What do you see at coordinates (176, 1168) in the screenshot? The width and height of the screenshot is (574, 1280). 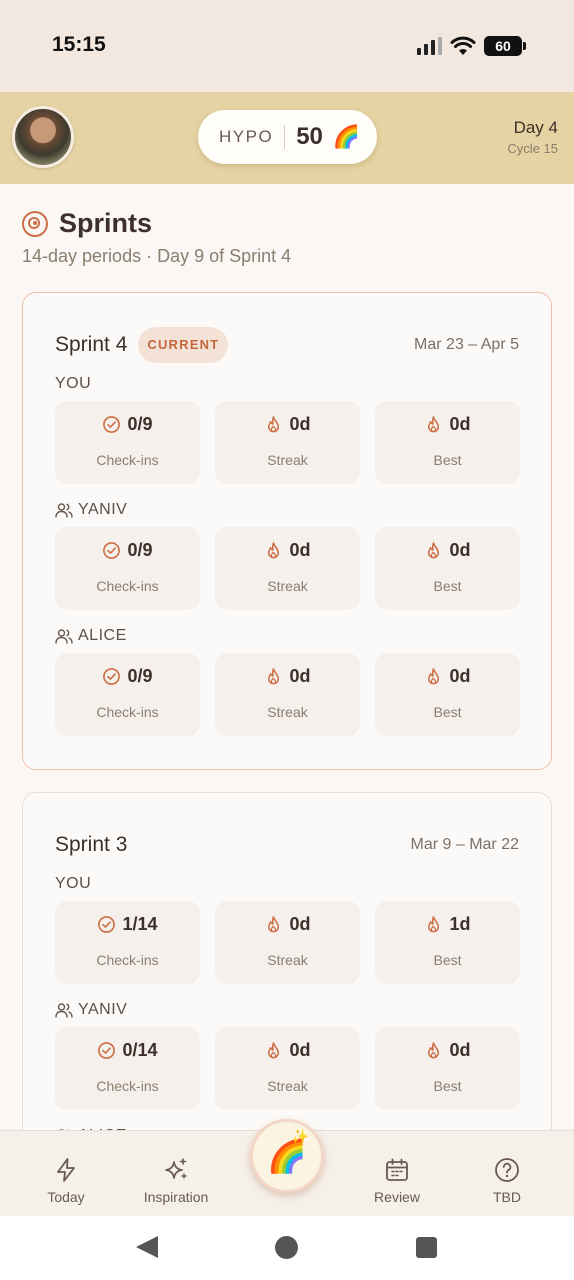 I see `sparkles-icon` at bounding box center [176, 1168].